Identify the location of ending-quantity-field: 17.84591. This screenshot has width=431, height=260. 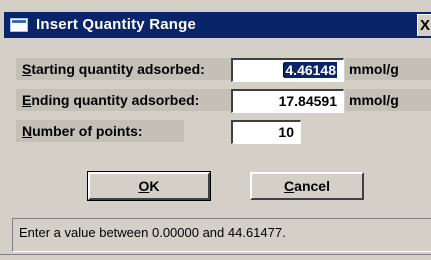
(287, 101).